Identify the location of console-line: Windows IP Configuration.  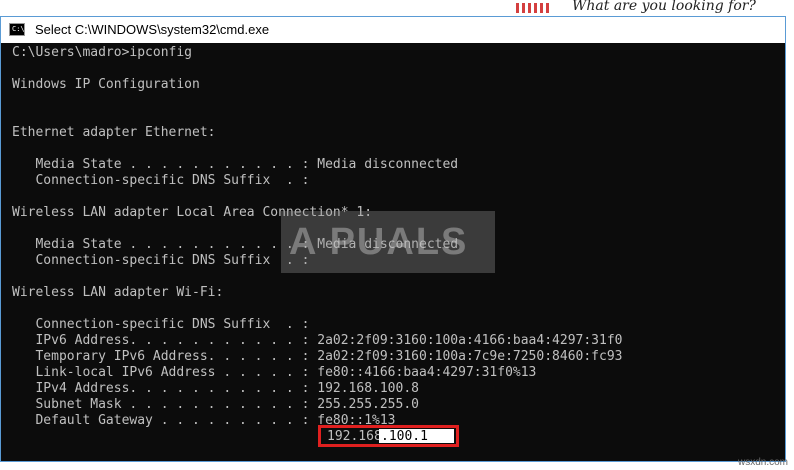
(106, 84).